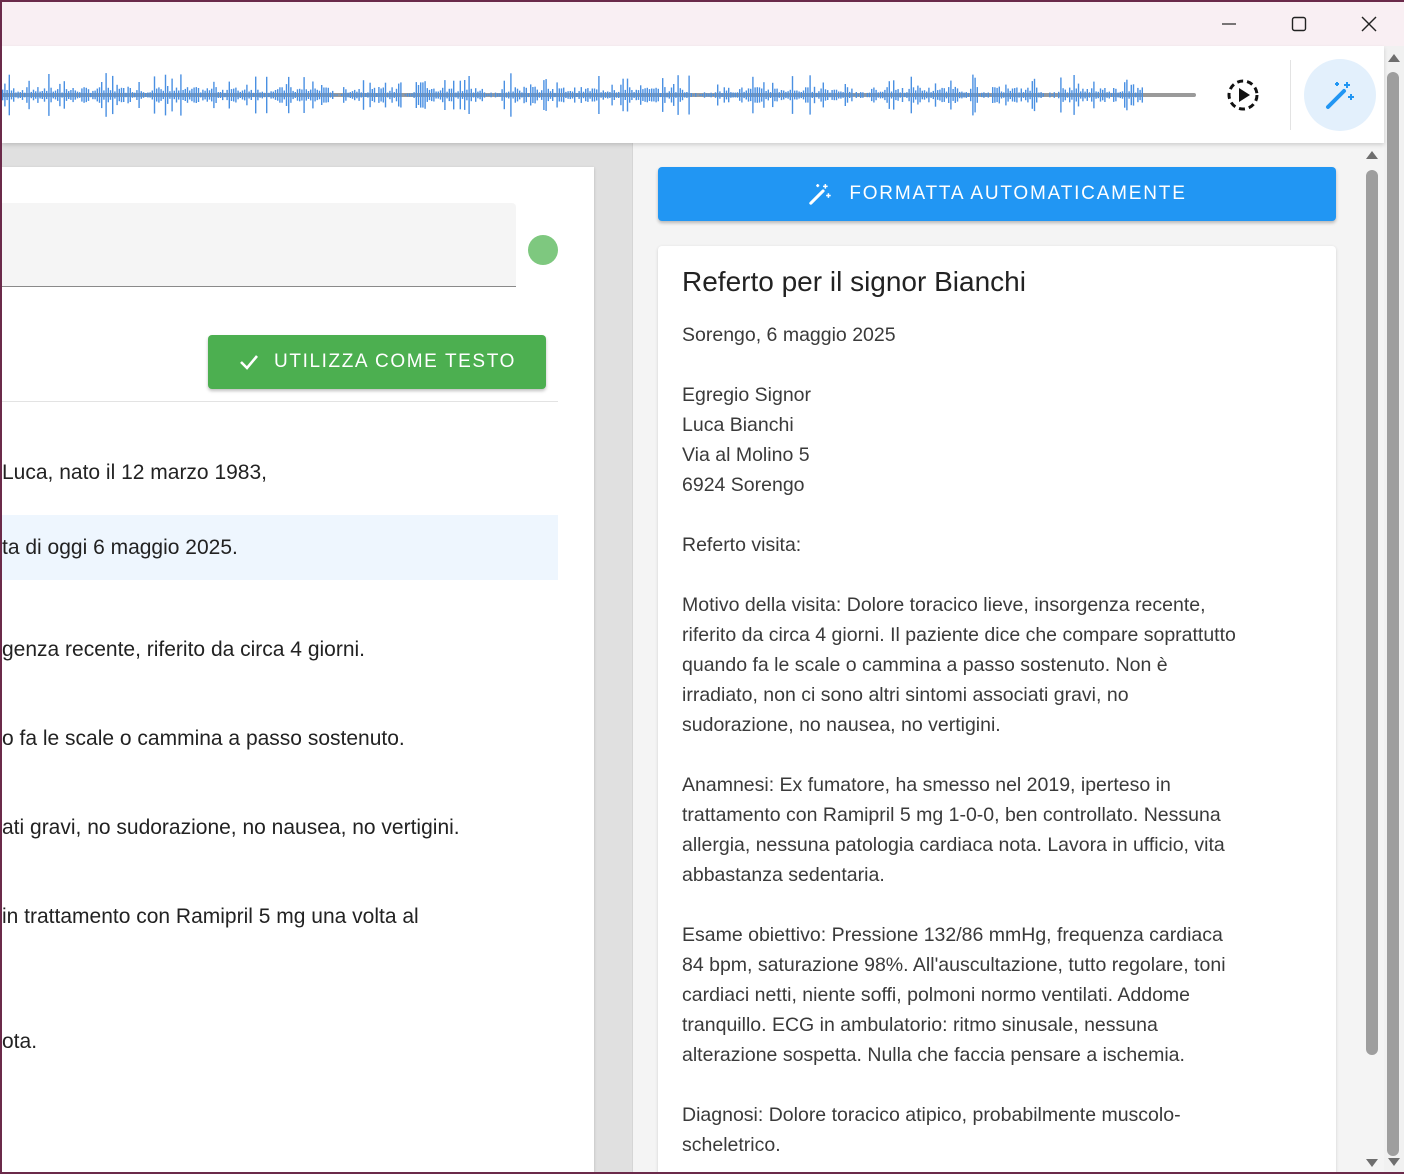  I want to click on report-line: Luca Bianchi, so click(738, 425).